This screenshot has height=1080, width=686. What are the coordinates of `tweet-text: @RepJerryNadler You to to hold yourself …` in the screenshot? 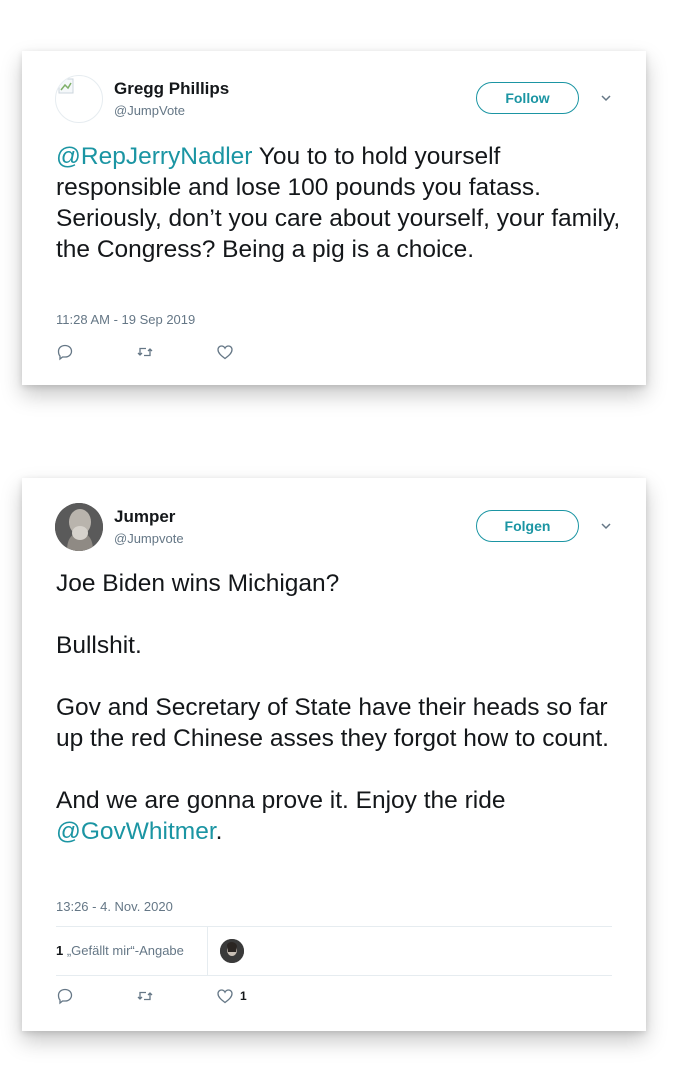 It's located at (341, 203).